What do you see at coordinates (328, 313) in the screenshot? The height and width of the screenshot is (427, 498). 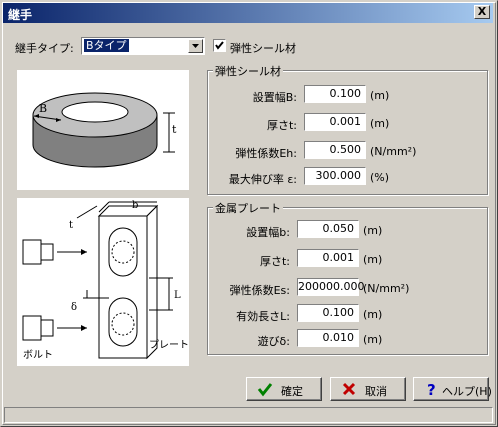 I see `plate-length-field: 0.100` at bounding box center [328, 313].